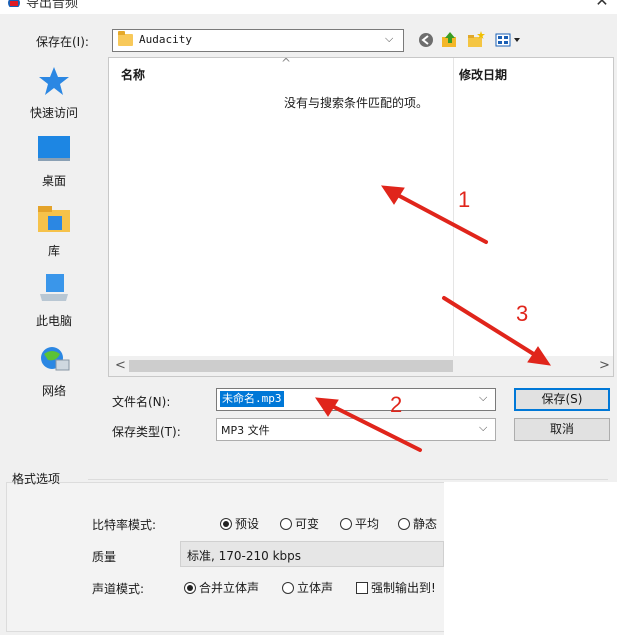  What do you see at coordinates (62, 42) in the screenshot?
I see `save-in-label: 保存在(I):` at bounding box center [62, 42].